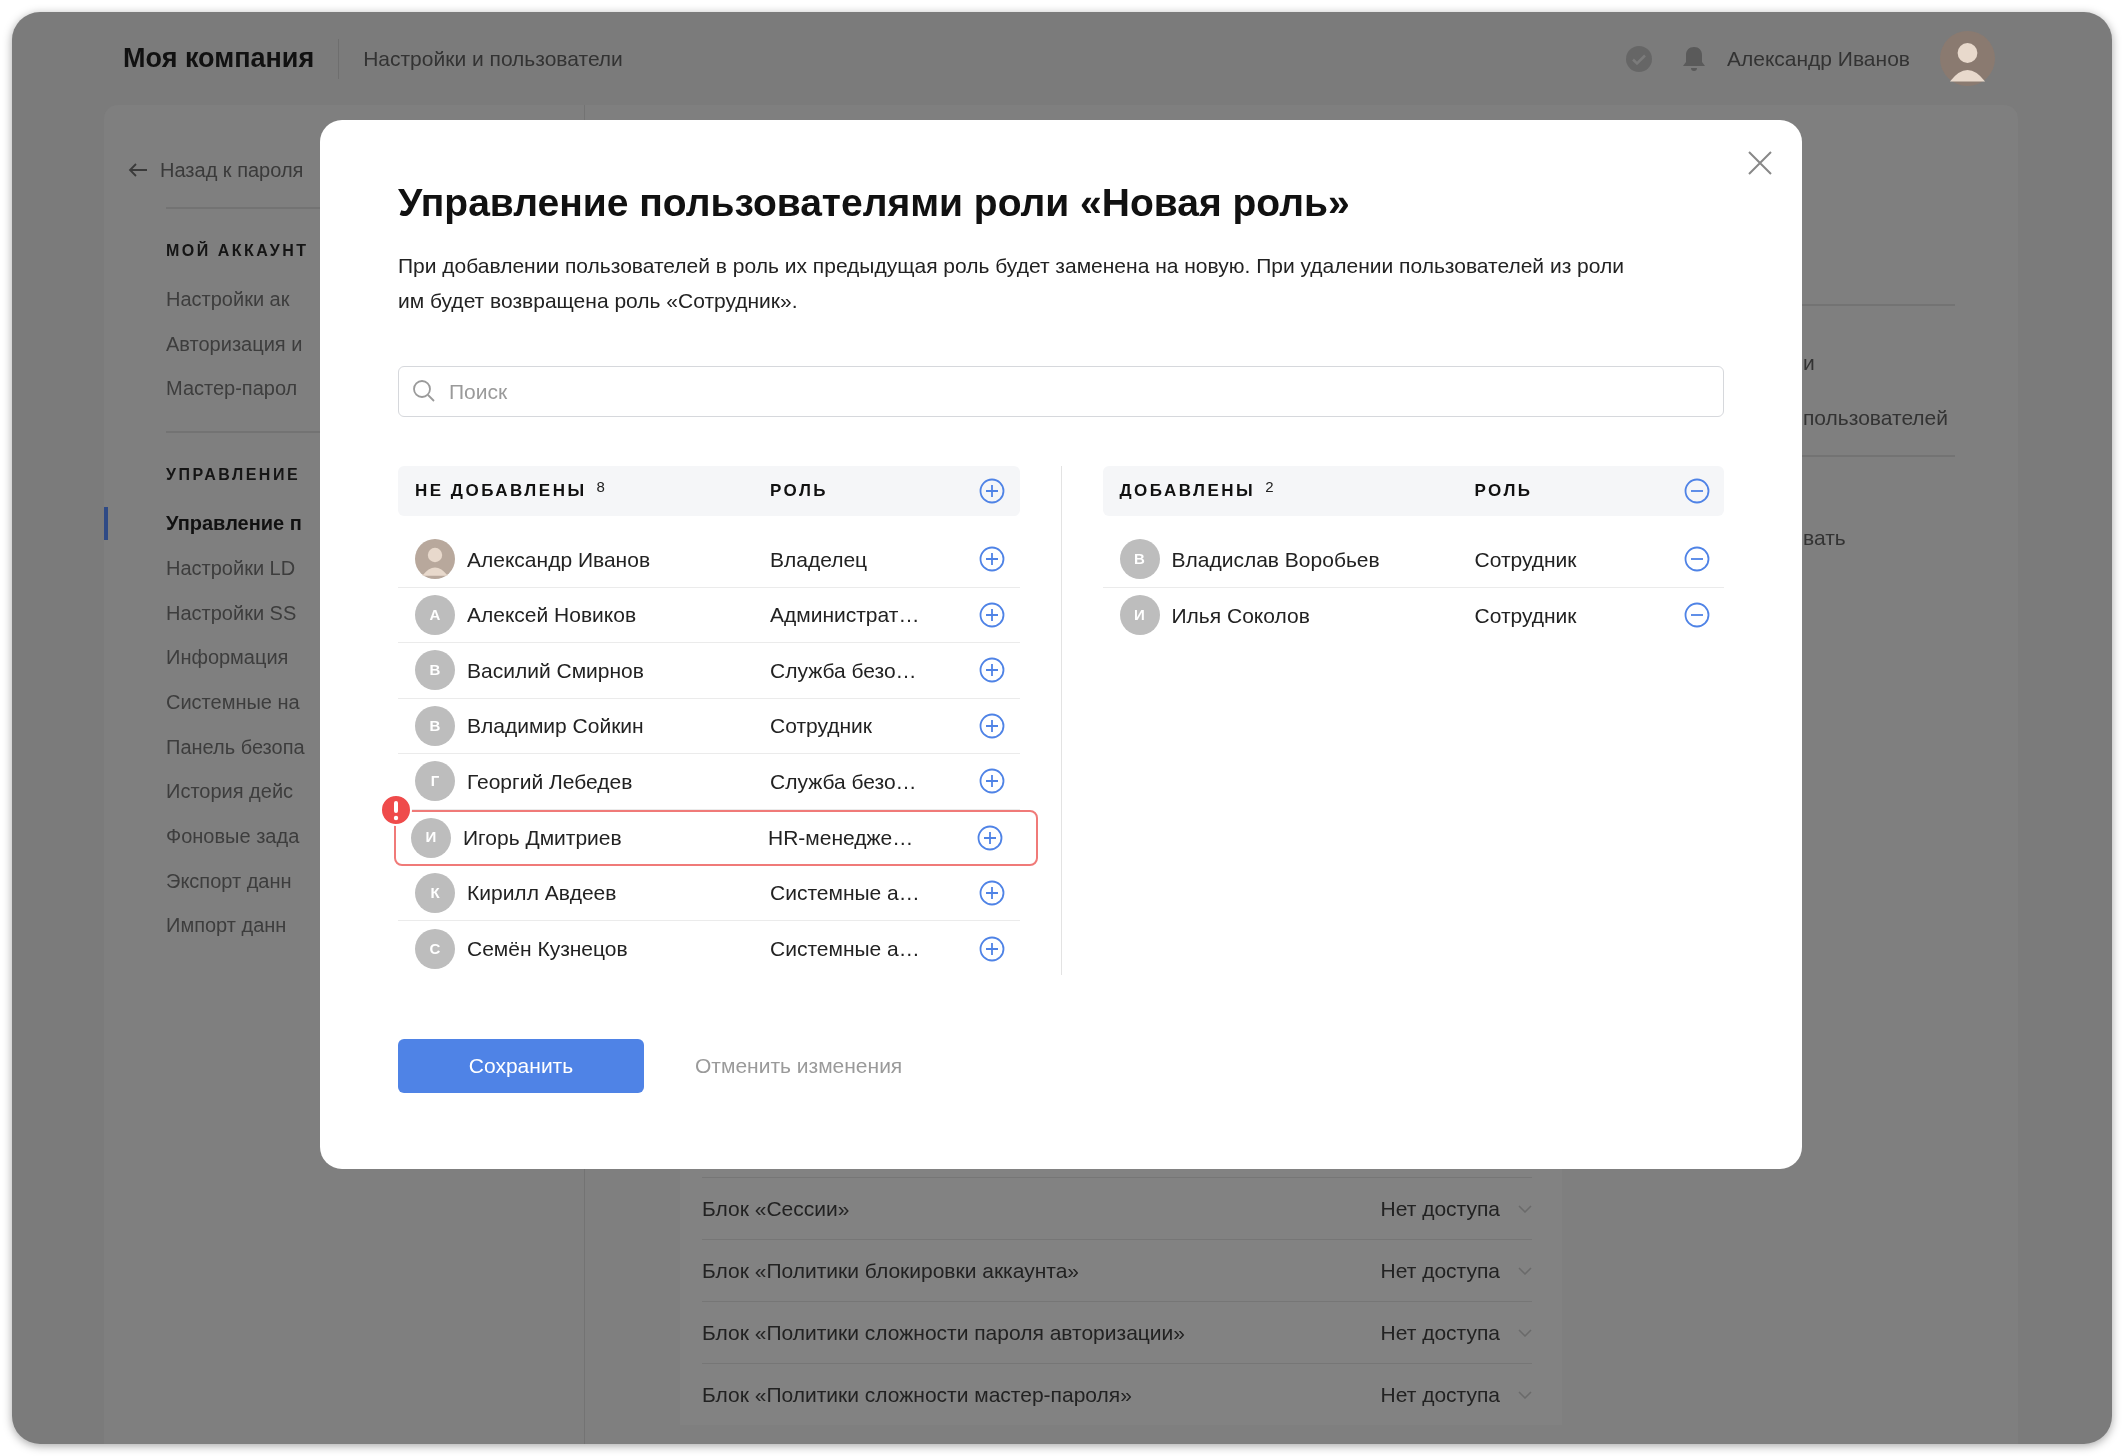  What do you see at coordinates (776, 1208) in the screenshot?
I see `permission-label: Блок «Сессии»` at bounding box center [776, 1208].